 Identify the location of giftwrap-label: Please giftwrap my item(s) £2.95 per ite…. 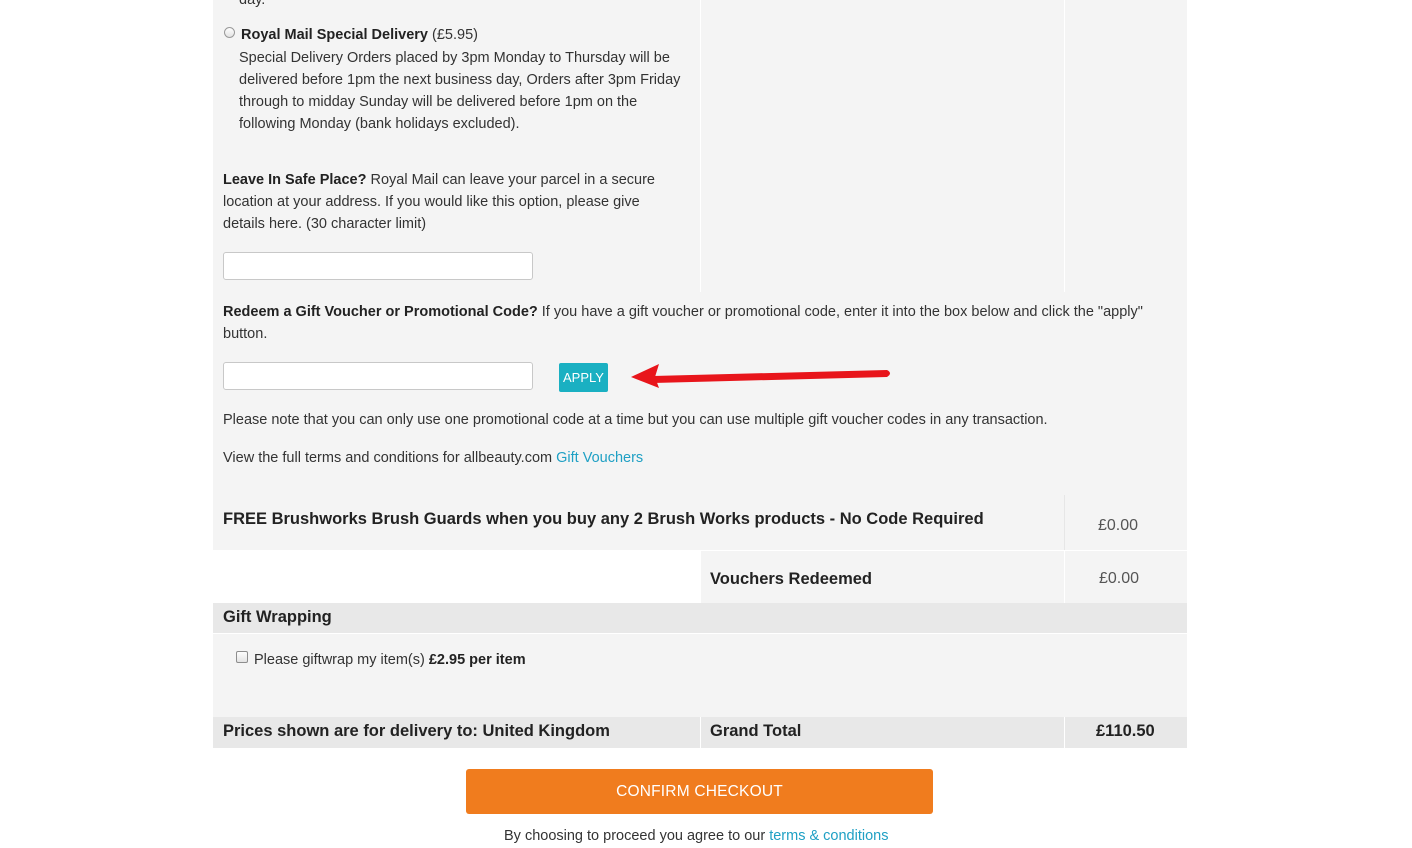
(390, 660).